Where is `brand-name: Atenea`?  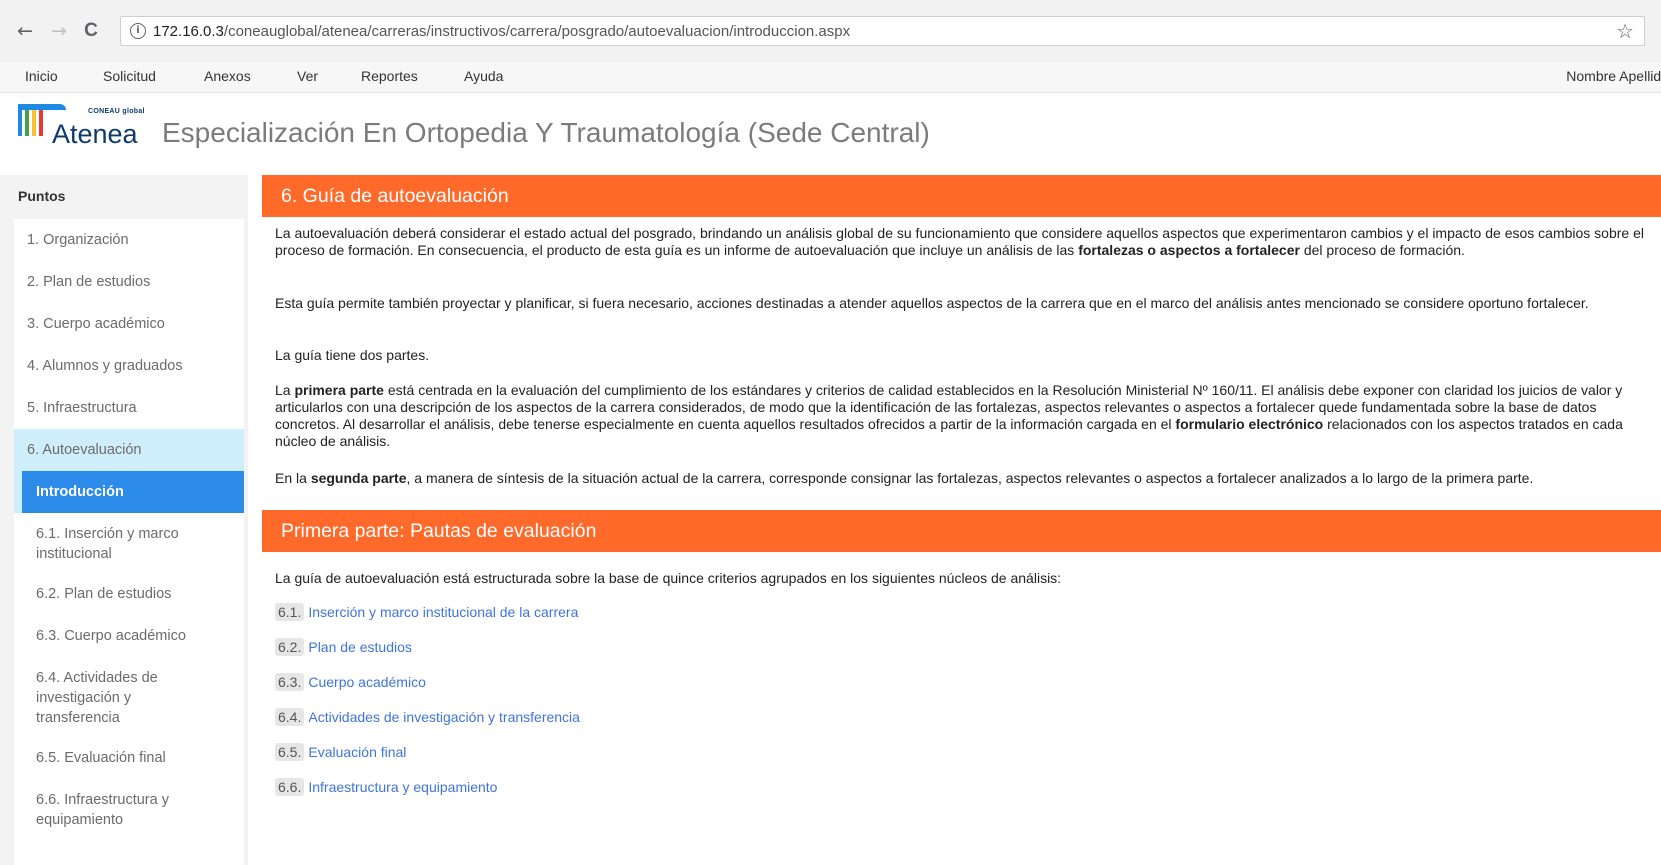 brand-name: Atenea is located at coordinates (95, 134).